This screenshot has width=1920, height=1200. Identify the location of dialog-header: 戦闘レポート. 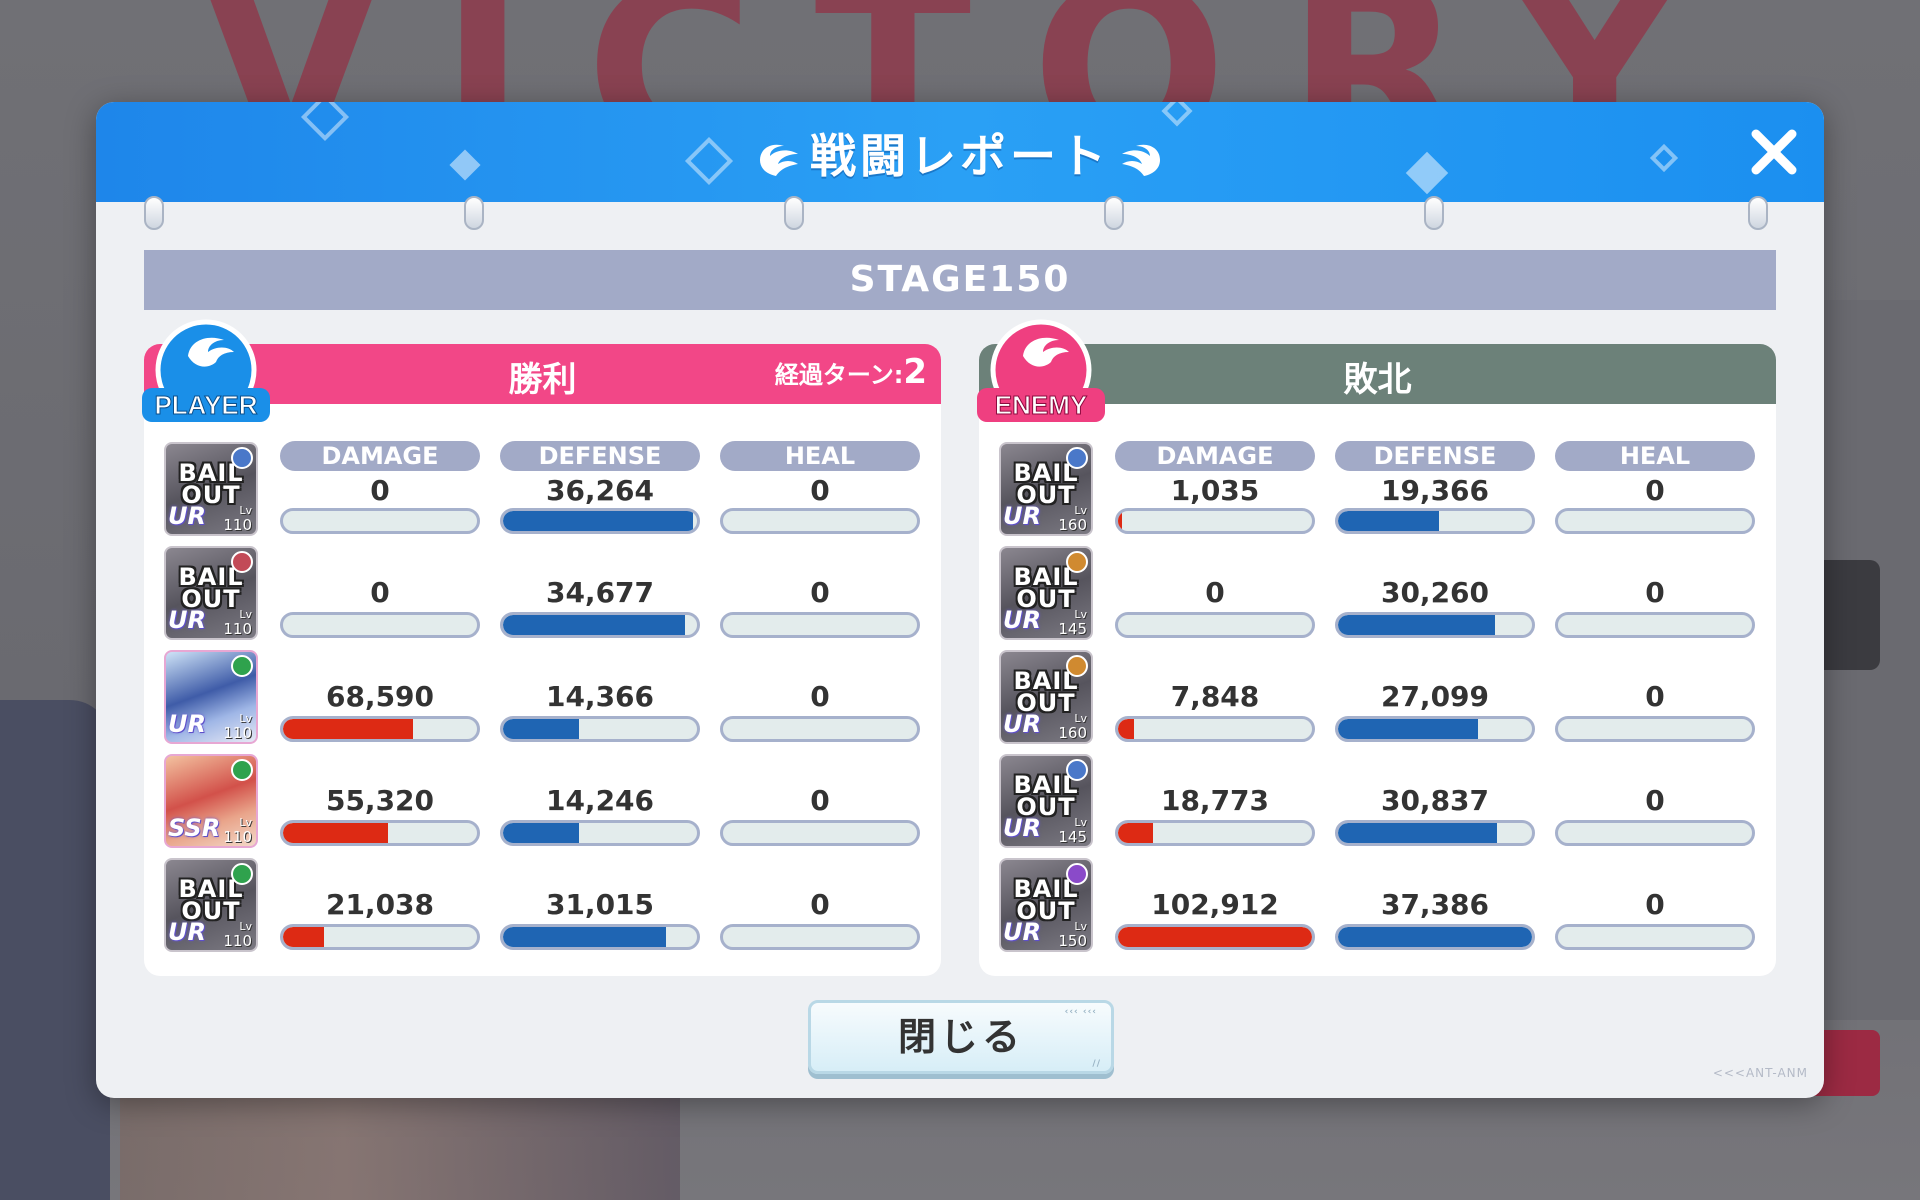
(960, 152).